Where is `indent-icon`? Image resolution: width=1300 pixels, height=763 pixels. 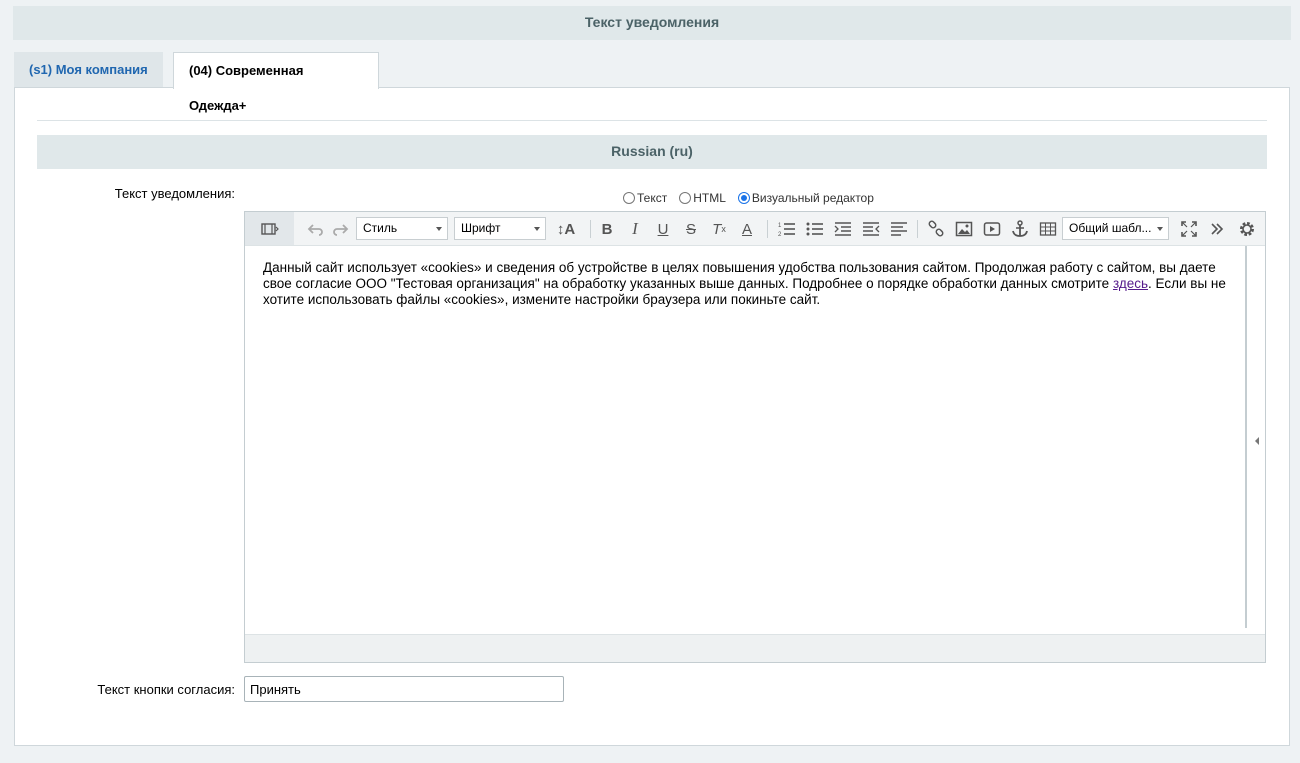 indent-icon is located at coordinates (843, 229).